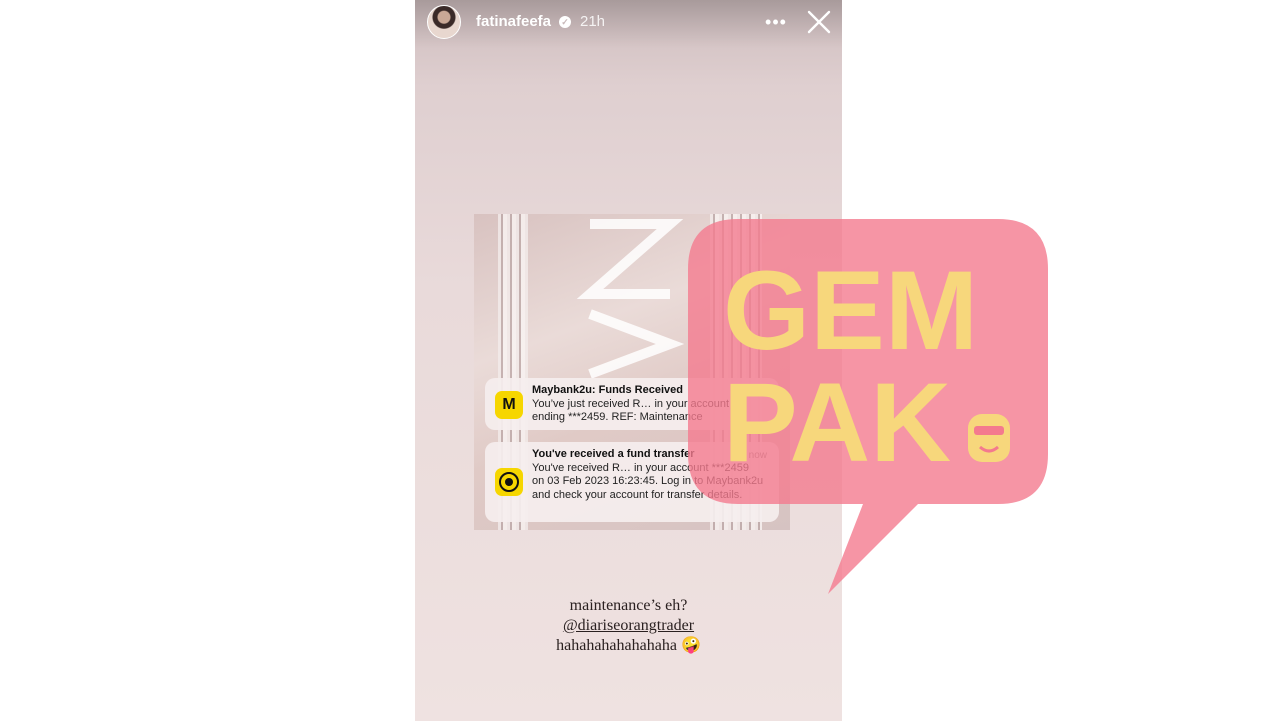  What do you see at coordinates (628, 626) in the screenshot?
I see `mention-link: @diariseorangtrader` at bounding box center [628, 626].